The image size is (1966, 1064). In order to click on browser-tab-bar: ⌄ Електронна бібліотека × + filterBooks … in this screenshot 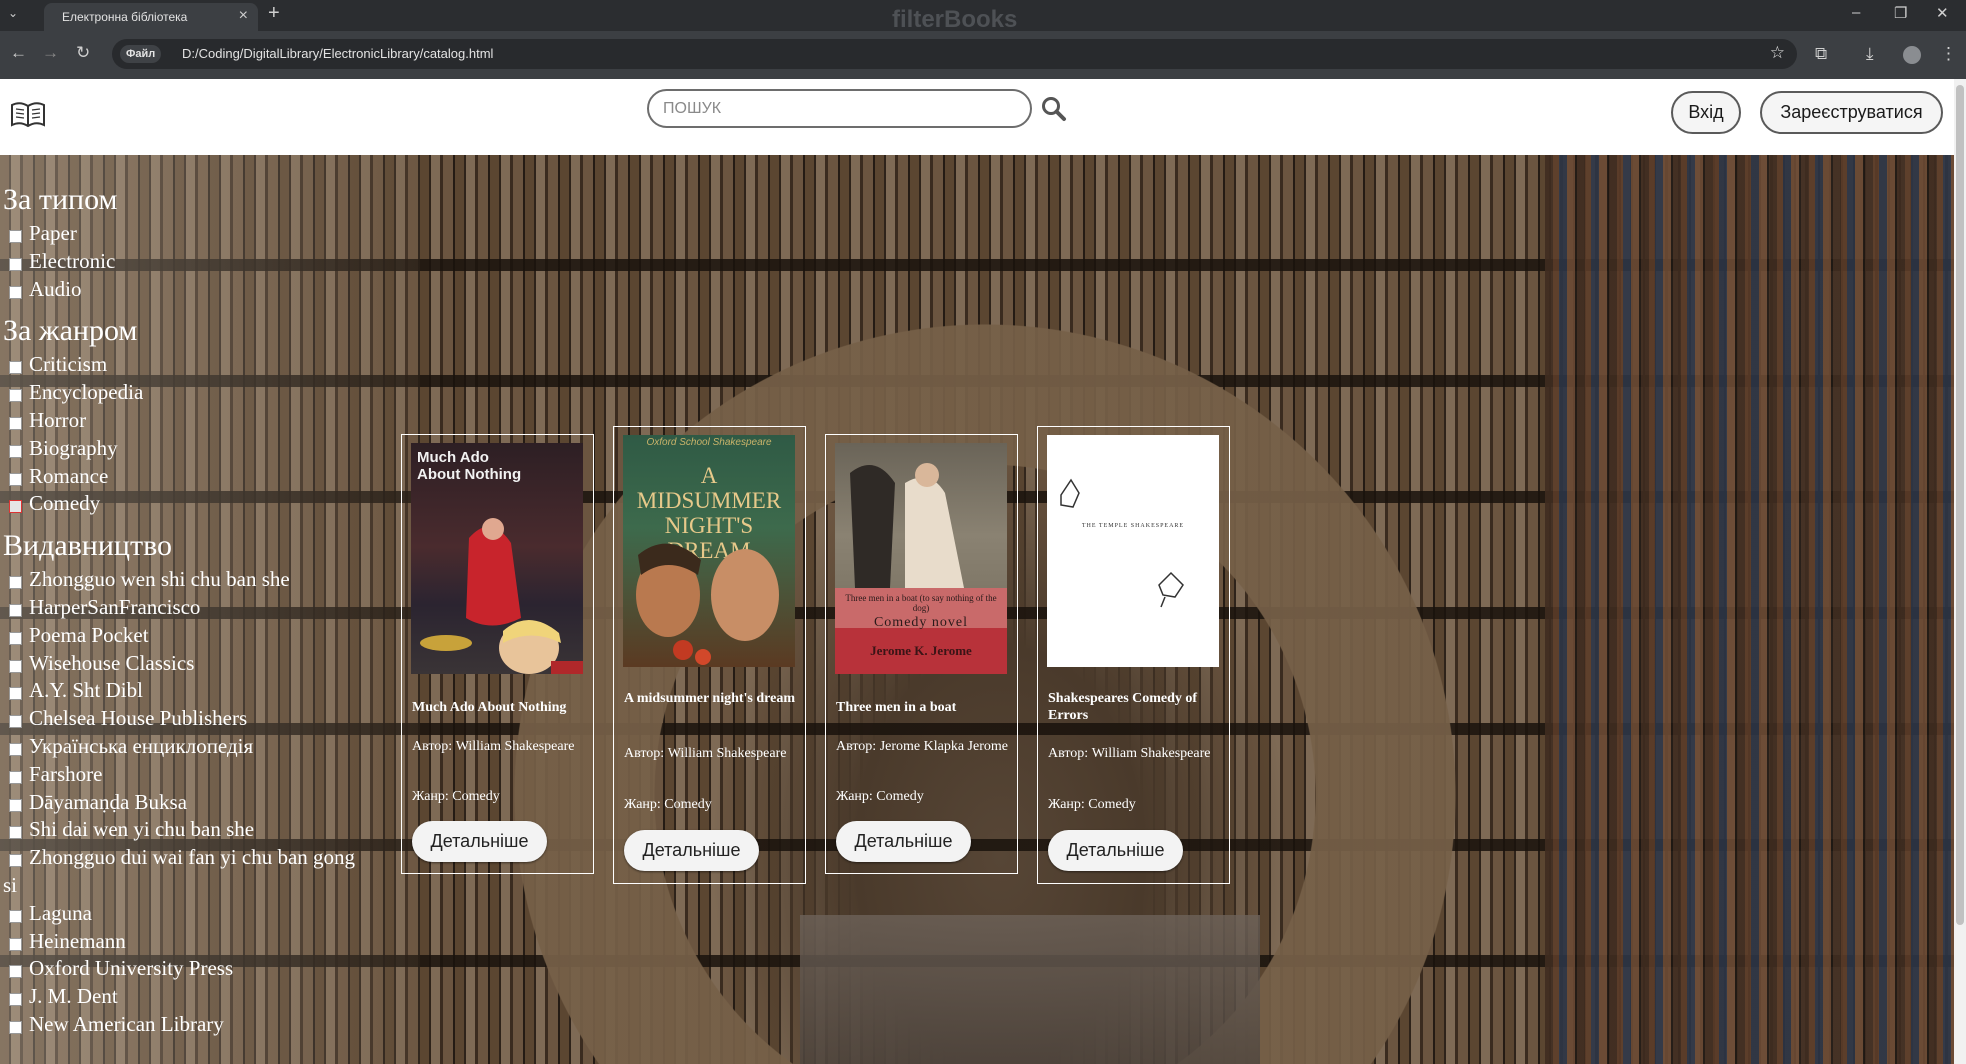, I will do `click(983, 16)`.